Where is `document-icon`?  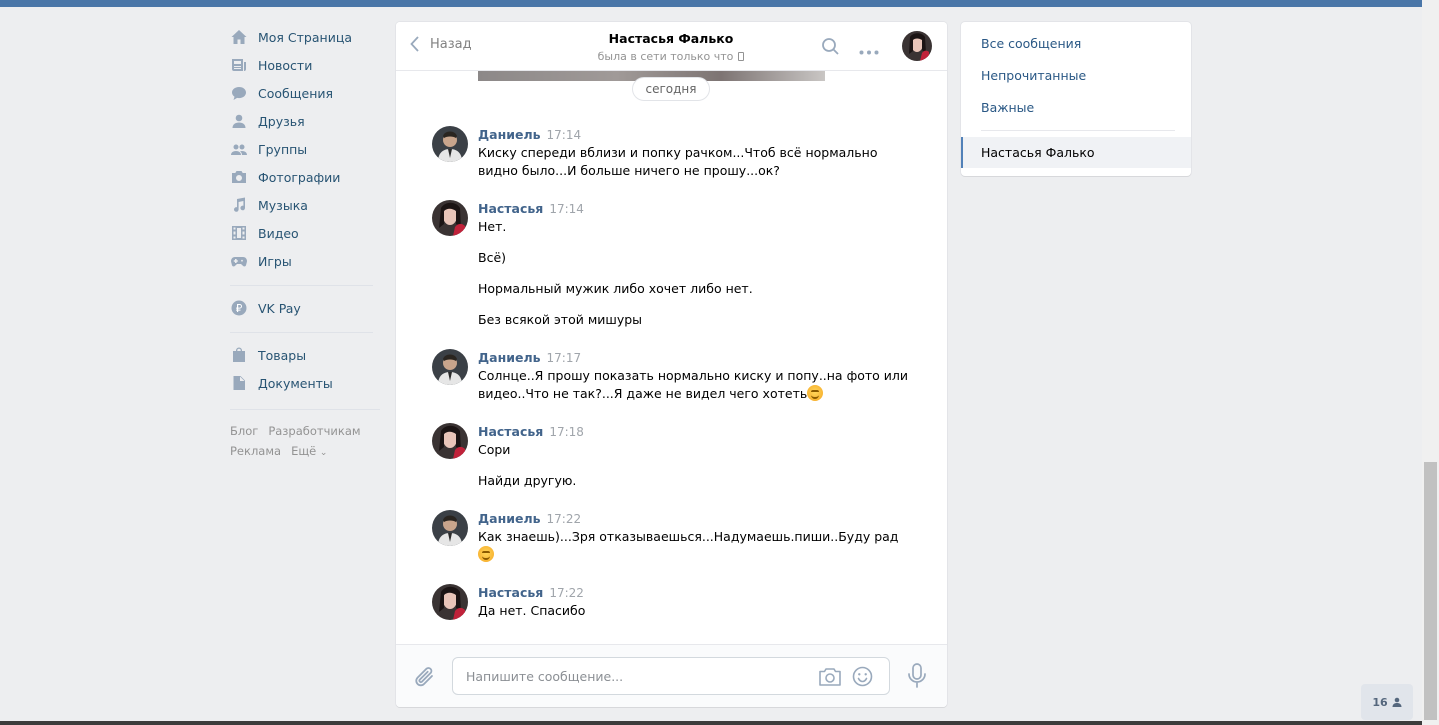 document-icon is located at coordinates (238, 383).